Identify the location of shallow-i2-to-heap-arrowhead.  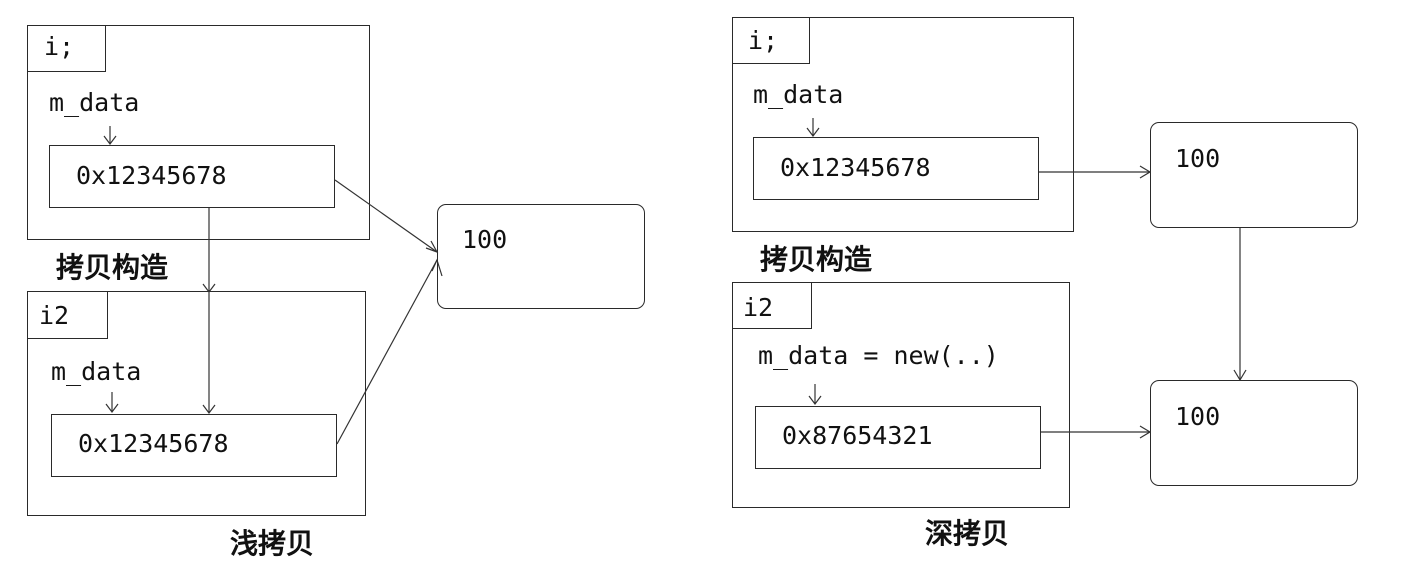
(437, 267).